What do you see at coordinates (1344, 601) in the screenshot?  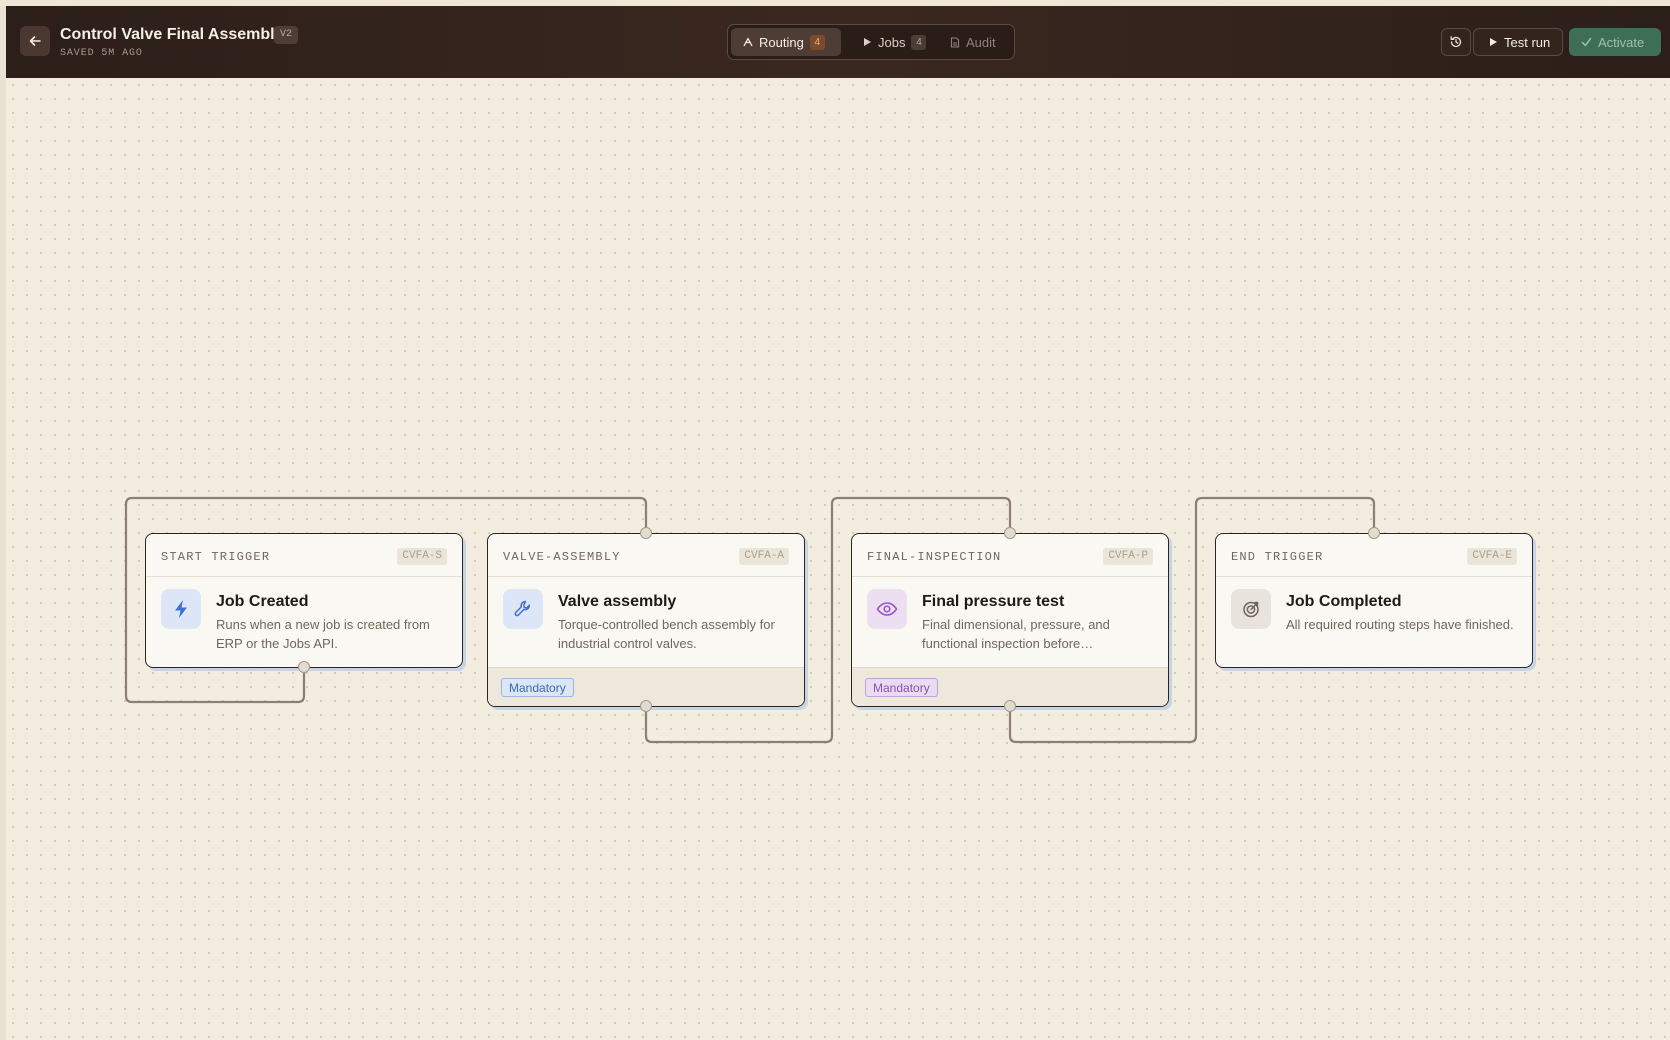 I see `node-title: Job Completed` at bounding box center [1344, 601].